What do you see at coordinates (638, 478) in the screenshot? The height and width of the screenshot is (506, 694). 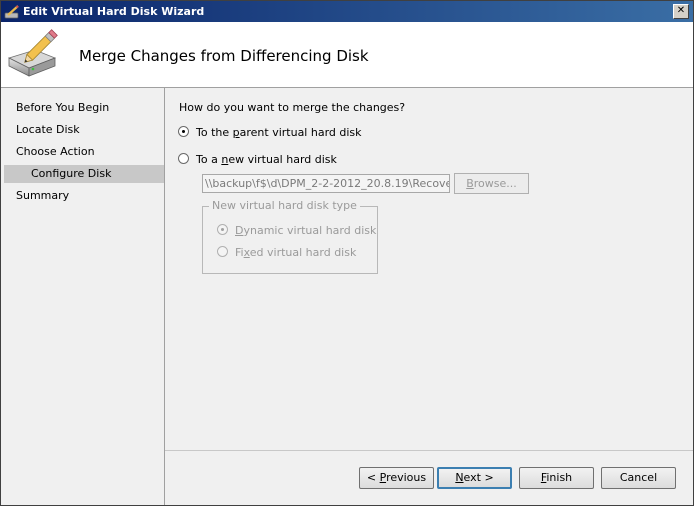 I see `cancel-button: Cancel` at bounding box center [638, 478].